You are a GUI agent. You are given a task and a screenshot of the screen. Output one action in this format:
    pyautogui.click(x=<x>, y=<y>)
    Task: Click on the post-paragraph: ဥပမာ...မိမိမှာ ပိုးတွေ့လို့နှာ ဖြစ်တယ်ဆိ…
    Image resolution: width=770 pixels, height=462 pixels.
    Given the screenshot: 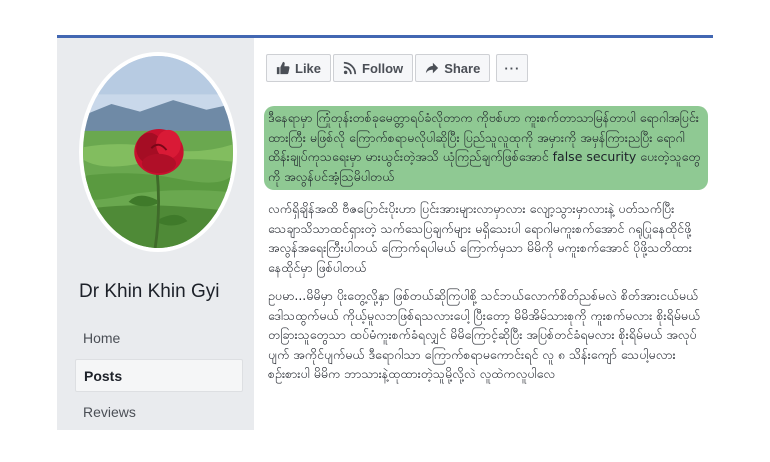 What is the action you would take?
    pyautogui.click(x=484, y=334)
    